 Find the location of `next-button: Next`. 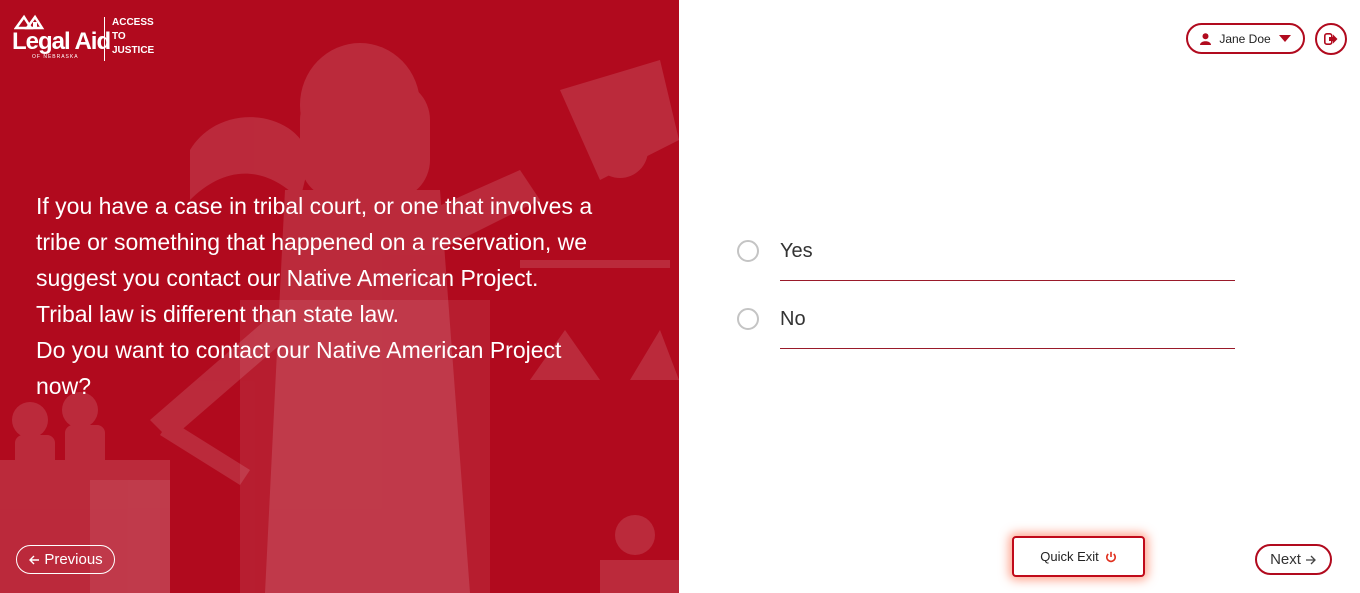

next-button: Next is located at coordinates (1293, 559).